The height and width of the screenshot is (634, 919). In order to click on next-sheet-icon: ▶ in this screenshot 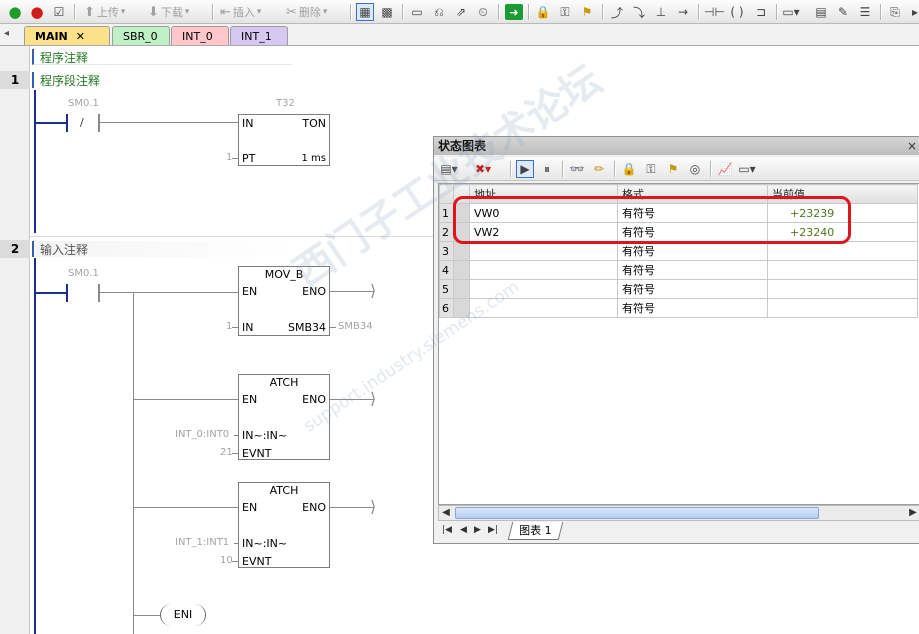, I will do `click(477, 530)`.